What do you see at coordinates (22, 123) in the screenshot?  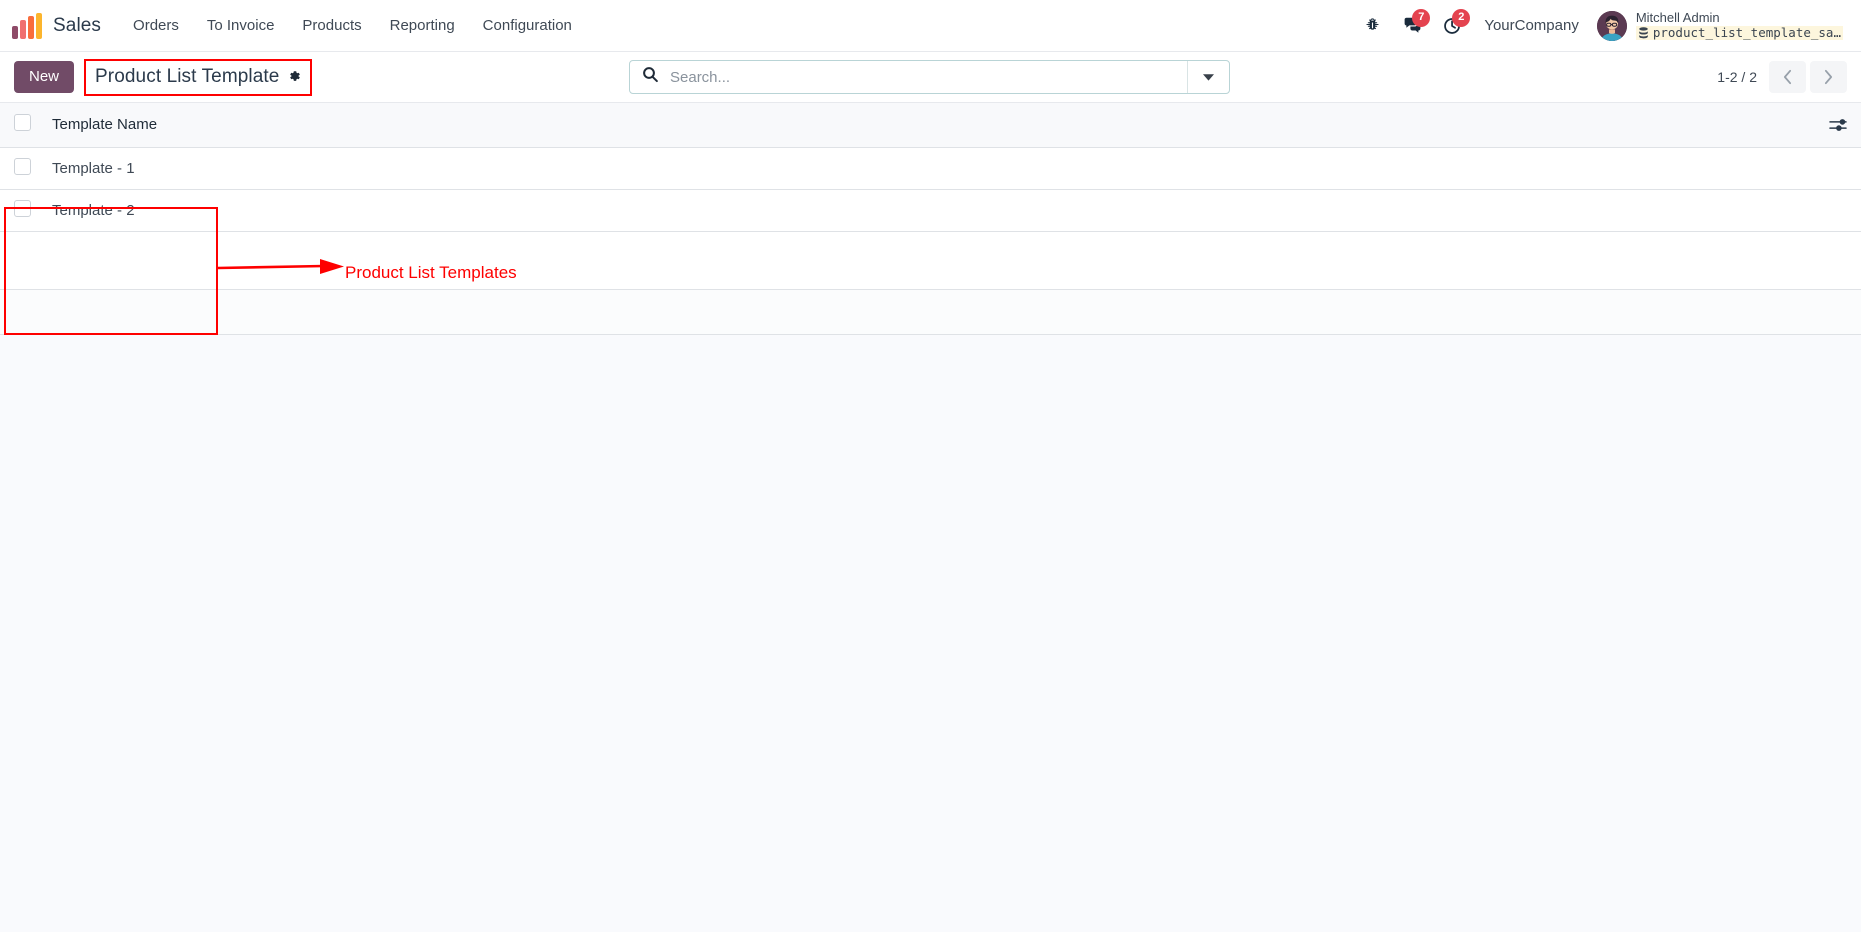 I see `select-all-checkbox` at bounding box center [22, 123].